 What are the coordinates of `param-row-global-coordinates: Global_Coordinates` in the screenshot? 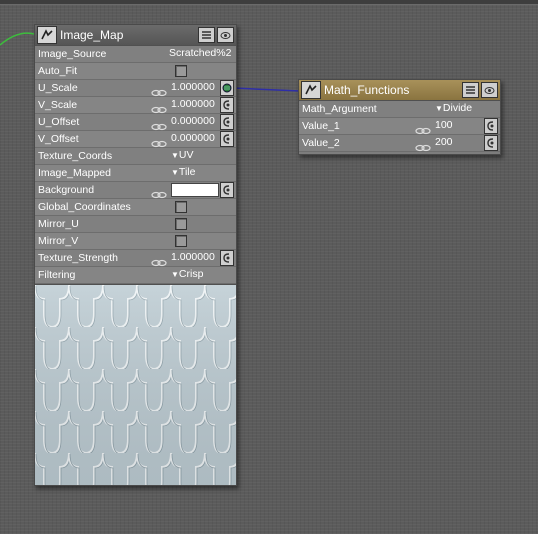 It's located at (135, 207).